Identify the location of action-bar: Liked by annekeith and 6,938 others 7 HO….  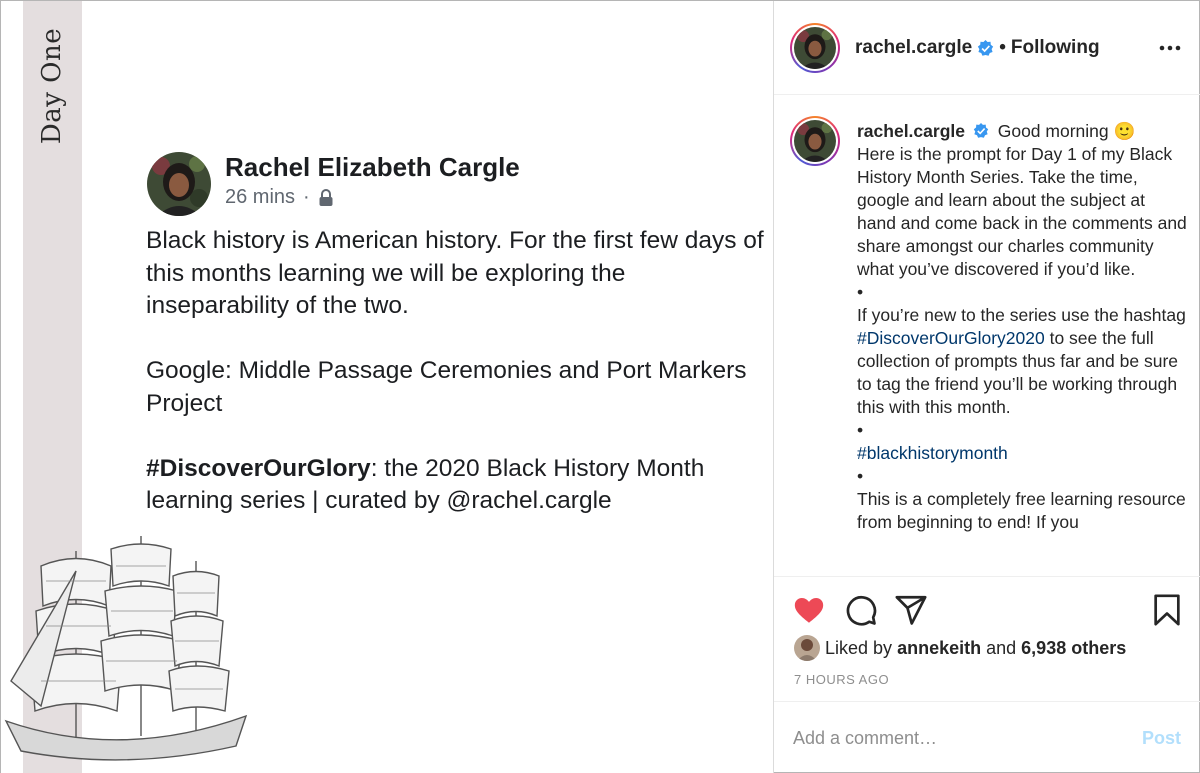
(987, 636).